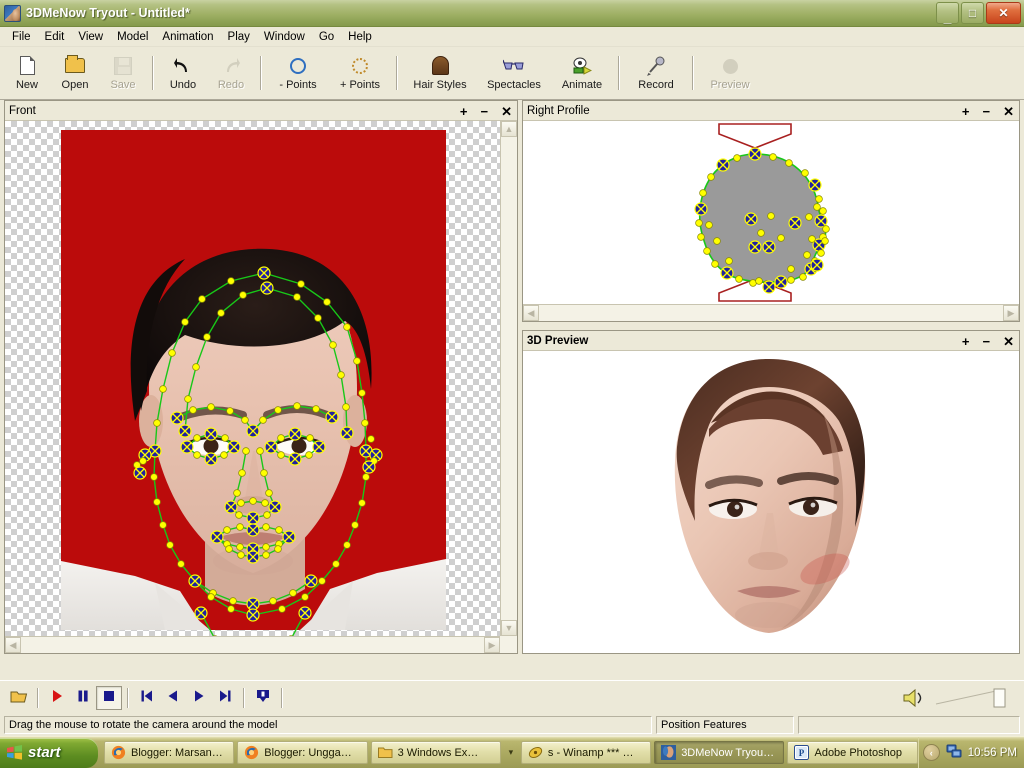 This screenshot has width=1024, height=768. Describe the element at coordinates (987, 111) in the screenshot. I see `right-profile-minimize-icon: −` at that location.